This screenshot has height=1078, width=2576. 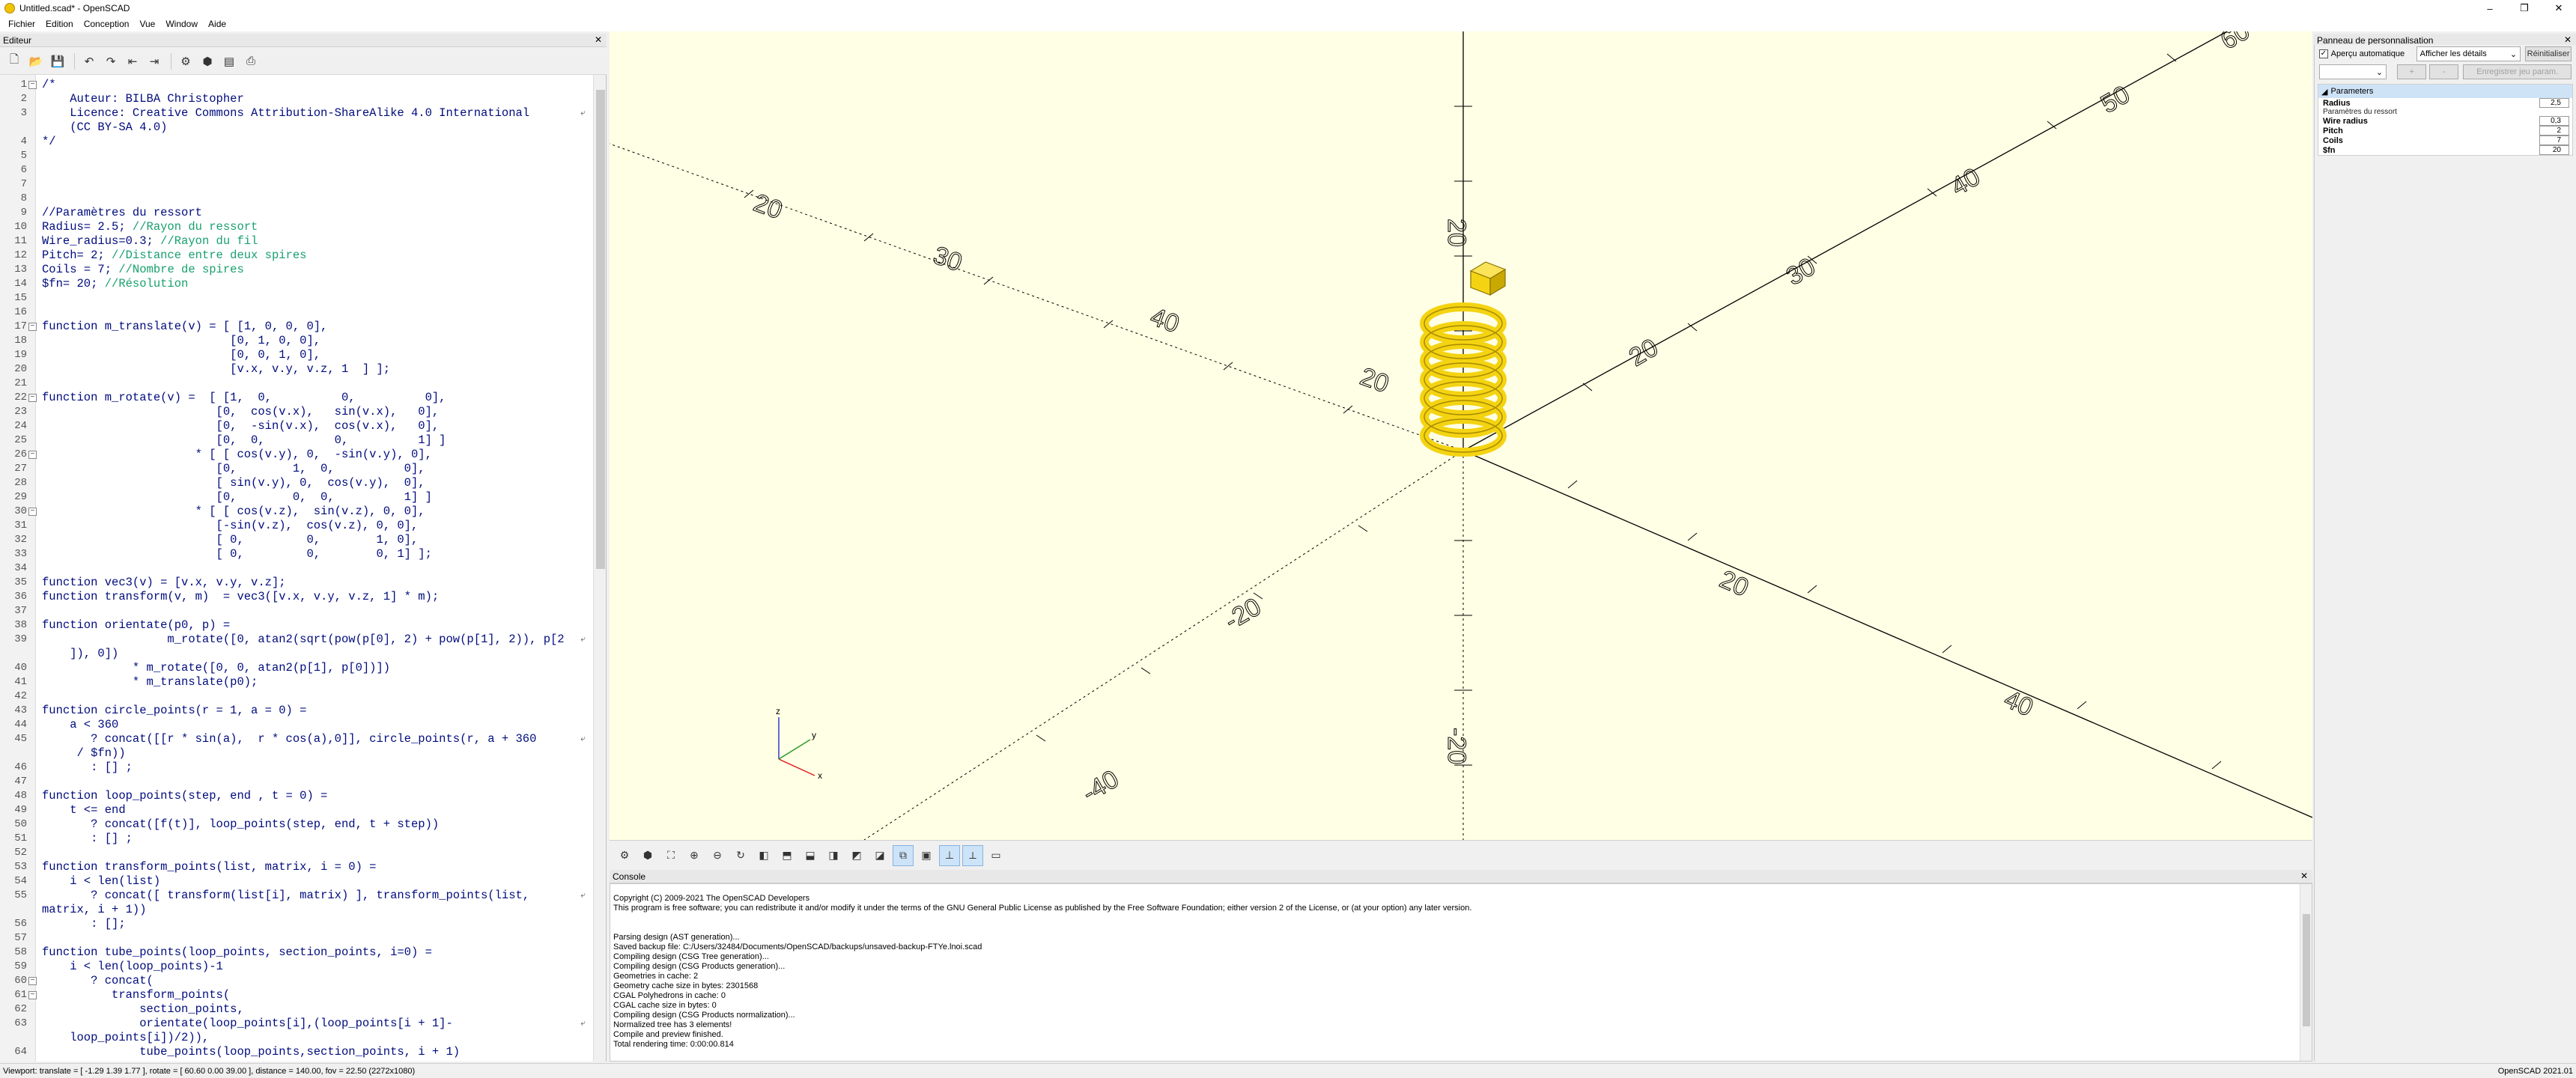 What do you see at coordinates (763, 855) in the screenshot?
I see `view-right-icon: ◧` at bounding box center [763, 855].